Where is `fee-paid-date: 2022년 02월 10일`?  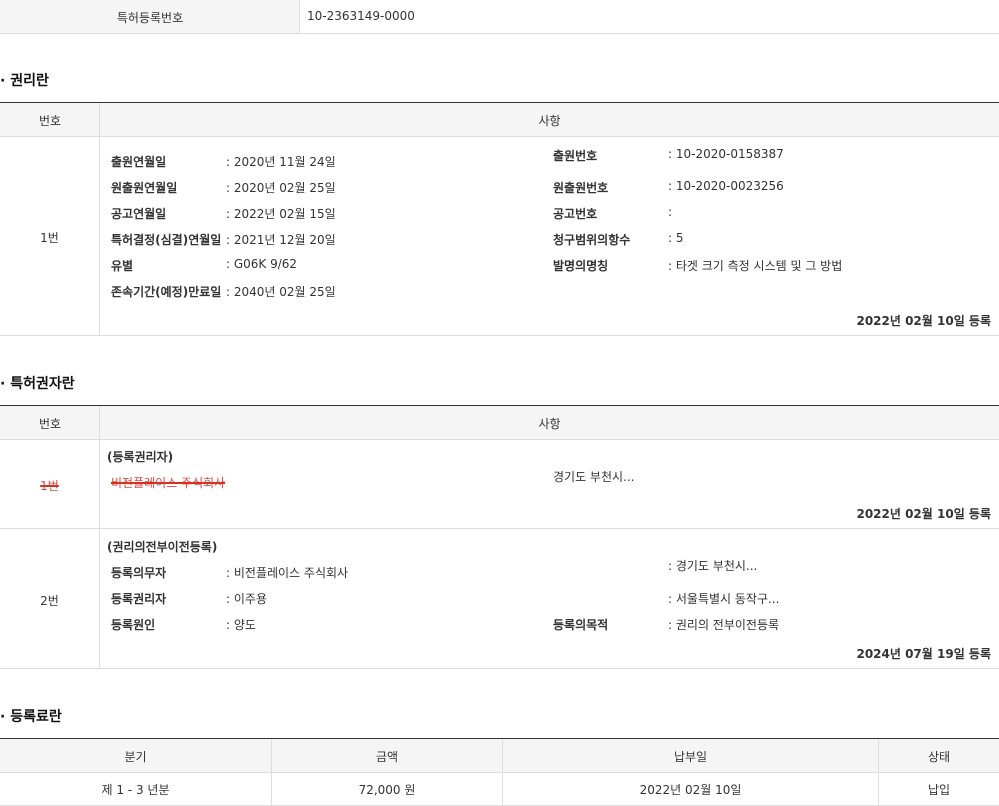 fee-paid-date: 2022년 02월 10일 is located at coordinates (690, 790).